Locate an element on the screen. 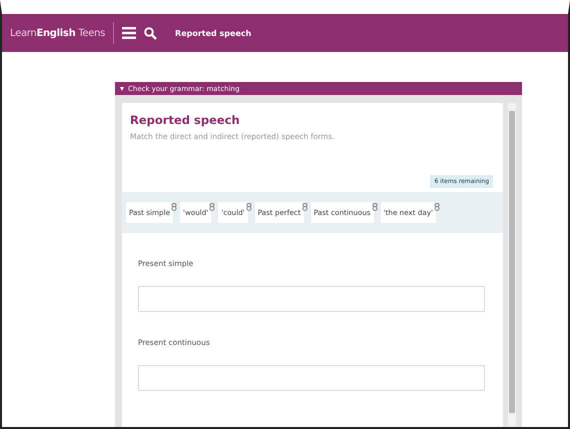 The image size is (570, 429). exercise-title: Reported speech is located at coordinates (185, 120).